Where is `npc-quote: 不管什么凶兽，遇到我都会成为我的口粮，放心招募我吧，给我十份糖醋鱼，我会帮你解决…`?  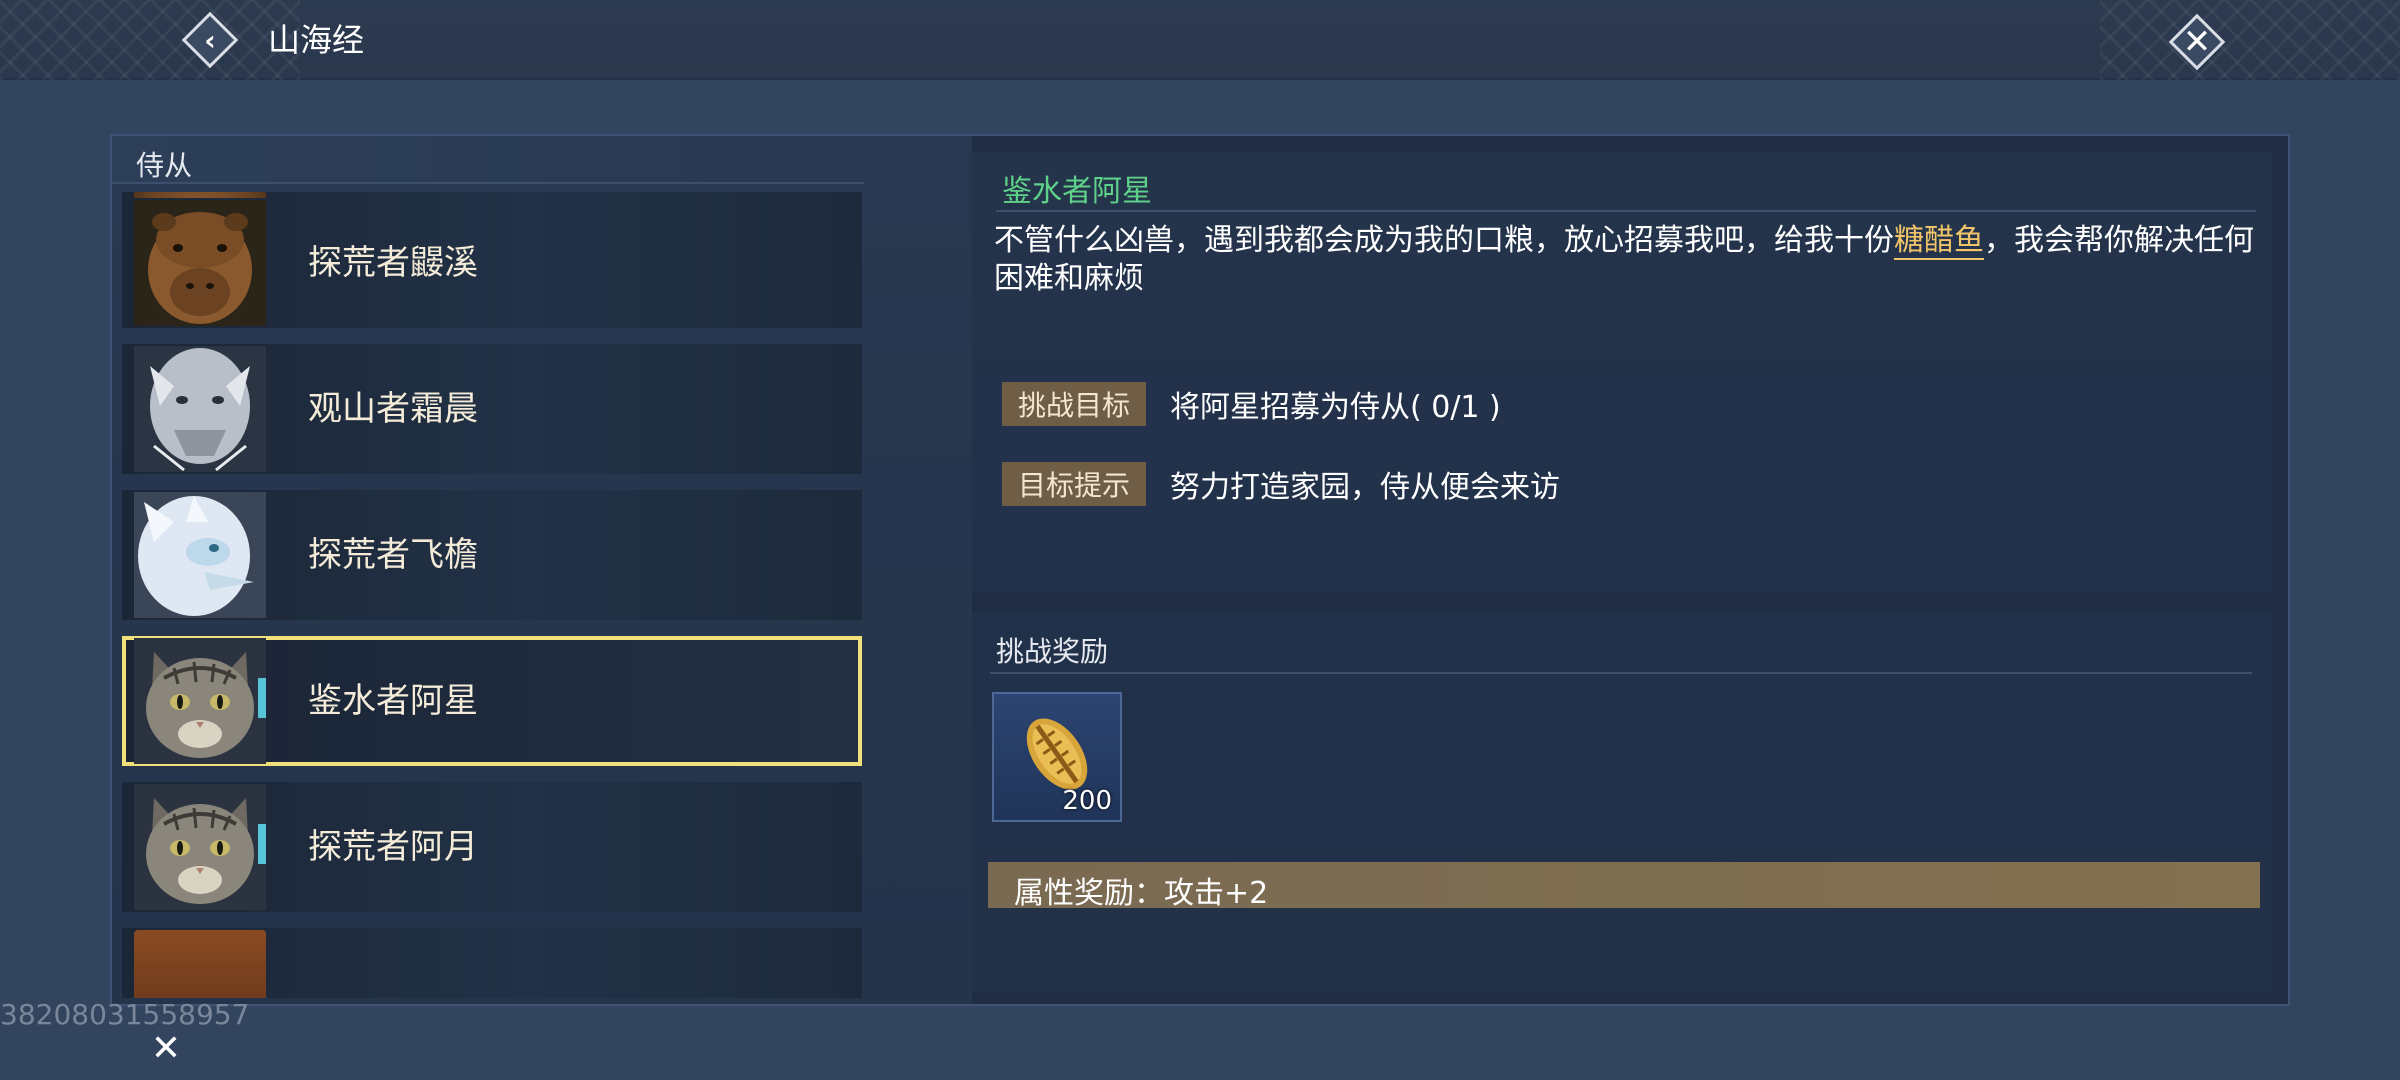 npc-quote: 不管什么凶兽，遇到我都会成为我的口粮，放心招募我吧，给我十份糖醋鱼，我会帮你解决… is located at coordinates (1629, 260).